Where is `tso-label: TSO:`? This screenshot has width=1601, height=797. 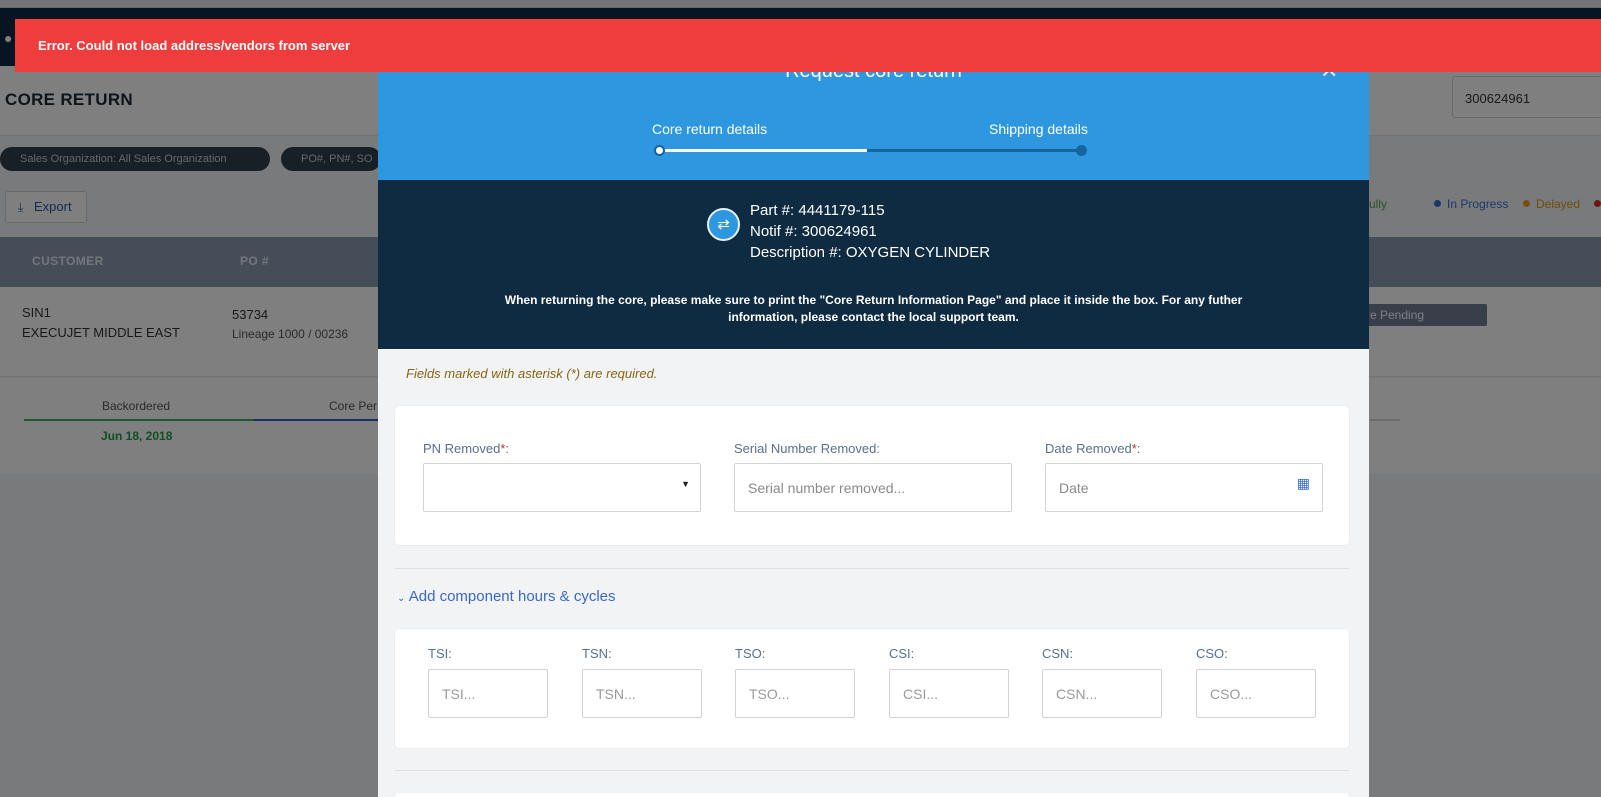
tso-label: TSO: is located at coordinates (750, 653).